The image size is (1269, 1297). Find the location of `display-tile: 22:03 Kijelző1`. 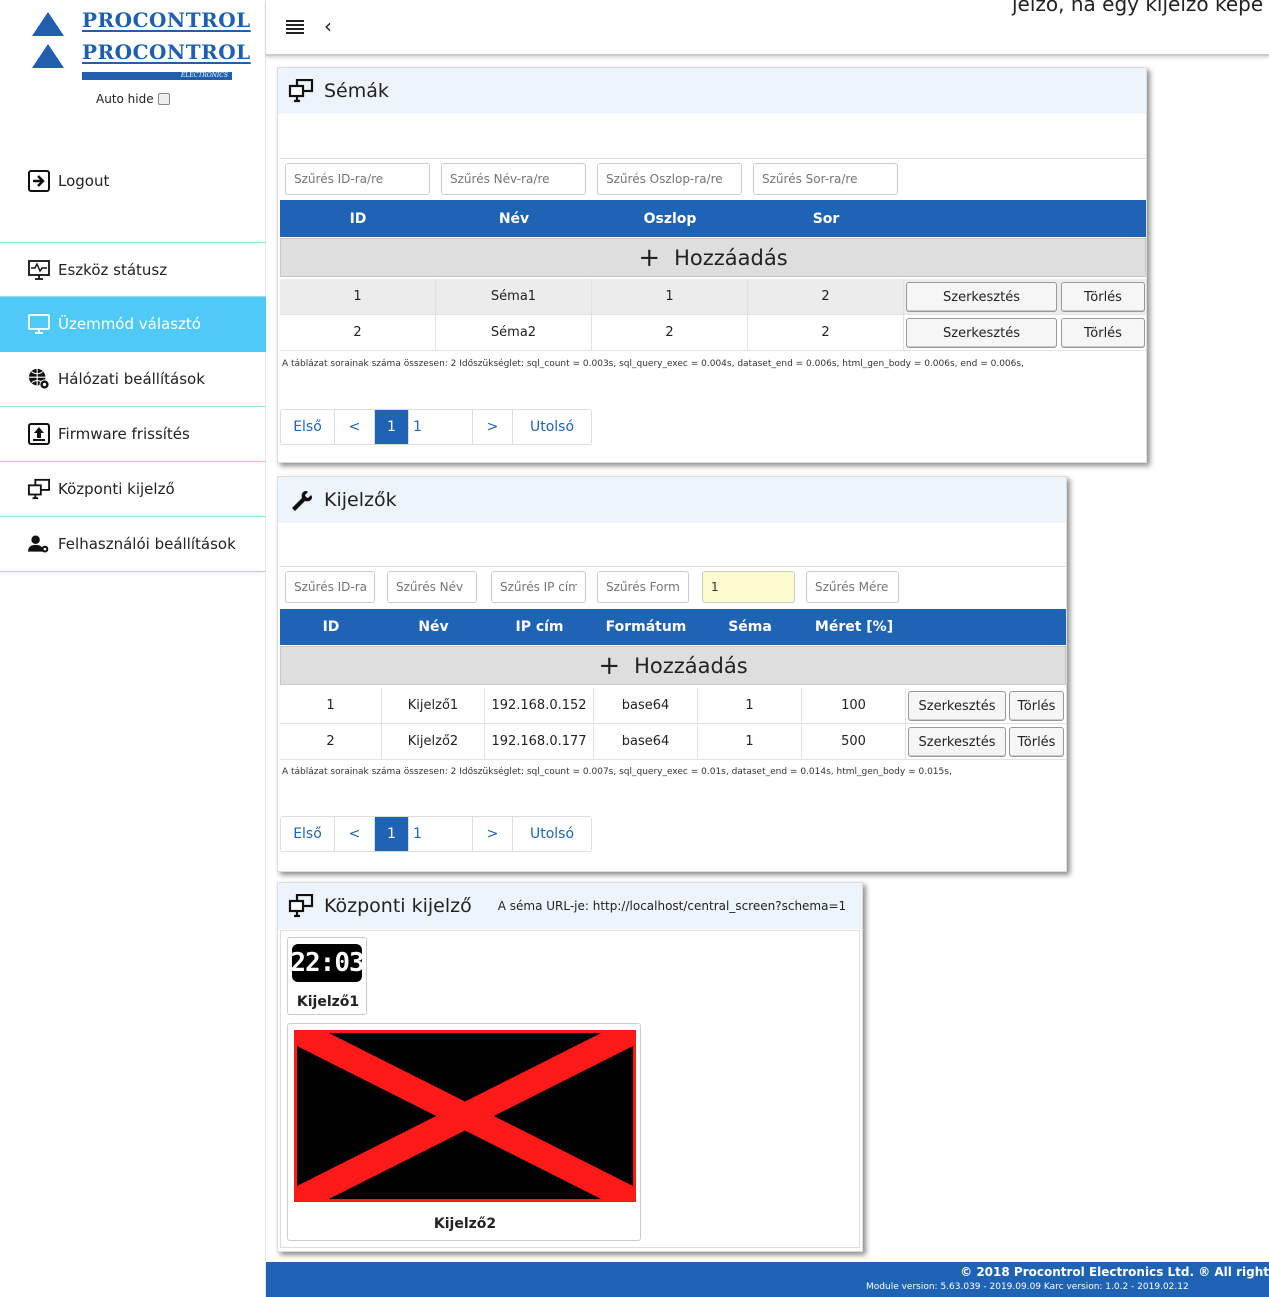

display-tile: 22:03 Kijelző1 is located at coordinates (327, 976).